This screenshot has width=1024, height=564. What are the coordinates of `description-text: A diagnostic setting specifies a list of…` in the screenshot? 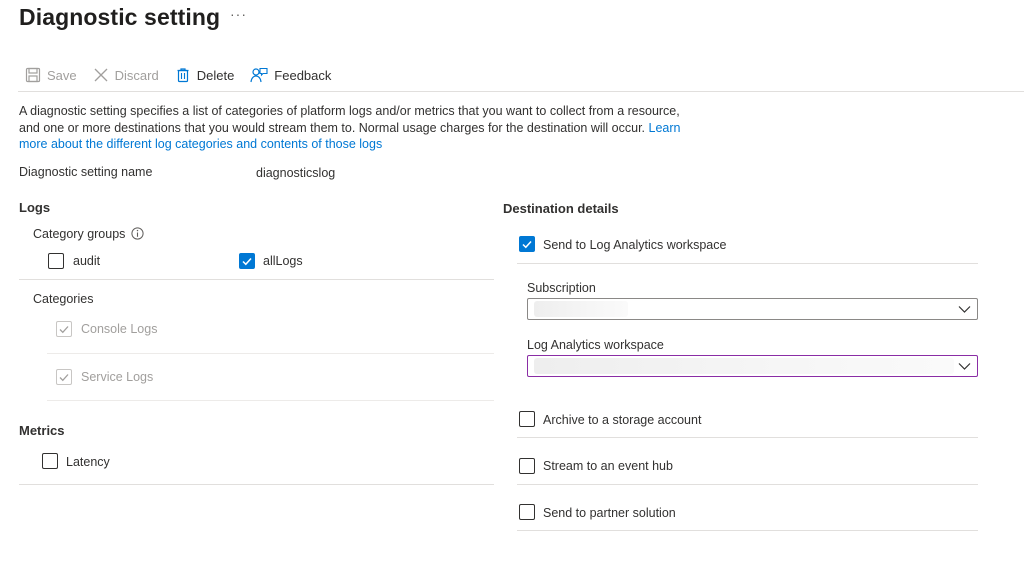 It's located at (350, 127).